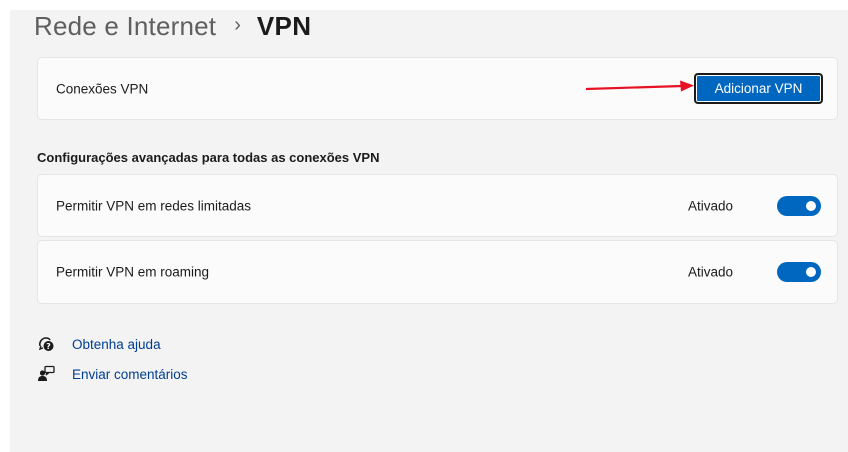 The image size is (848, 452). I want to click on annotation-arrow-icon, so click(639, 86).